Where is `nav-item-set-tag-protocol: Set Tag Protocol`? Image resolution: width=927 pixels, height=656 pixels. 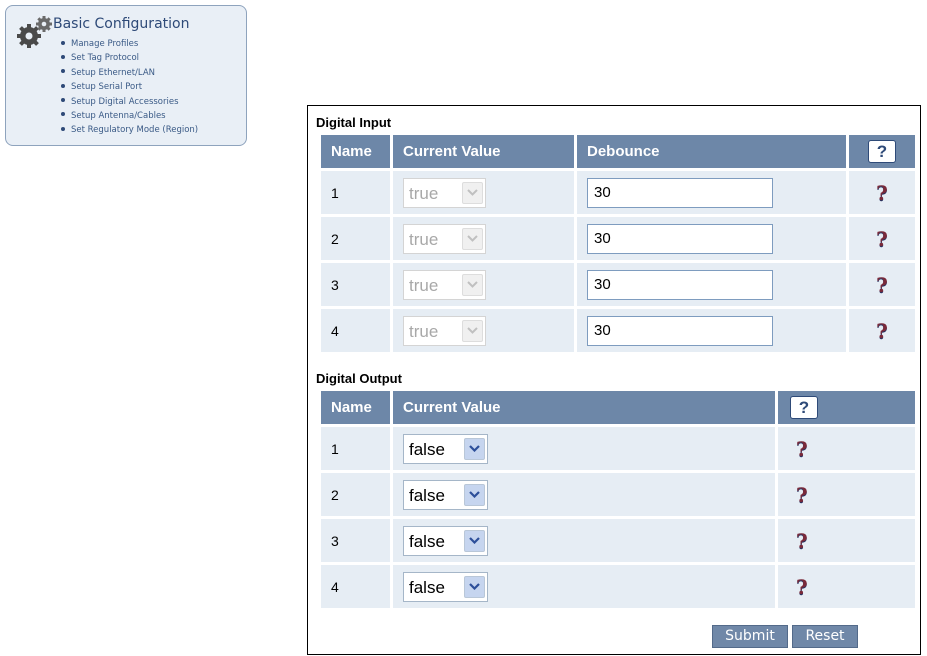
nav-item-set-tag-protocol: Set Tag Protocol is located at coordinates (129, 58).